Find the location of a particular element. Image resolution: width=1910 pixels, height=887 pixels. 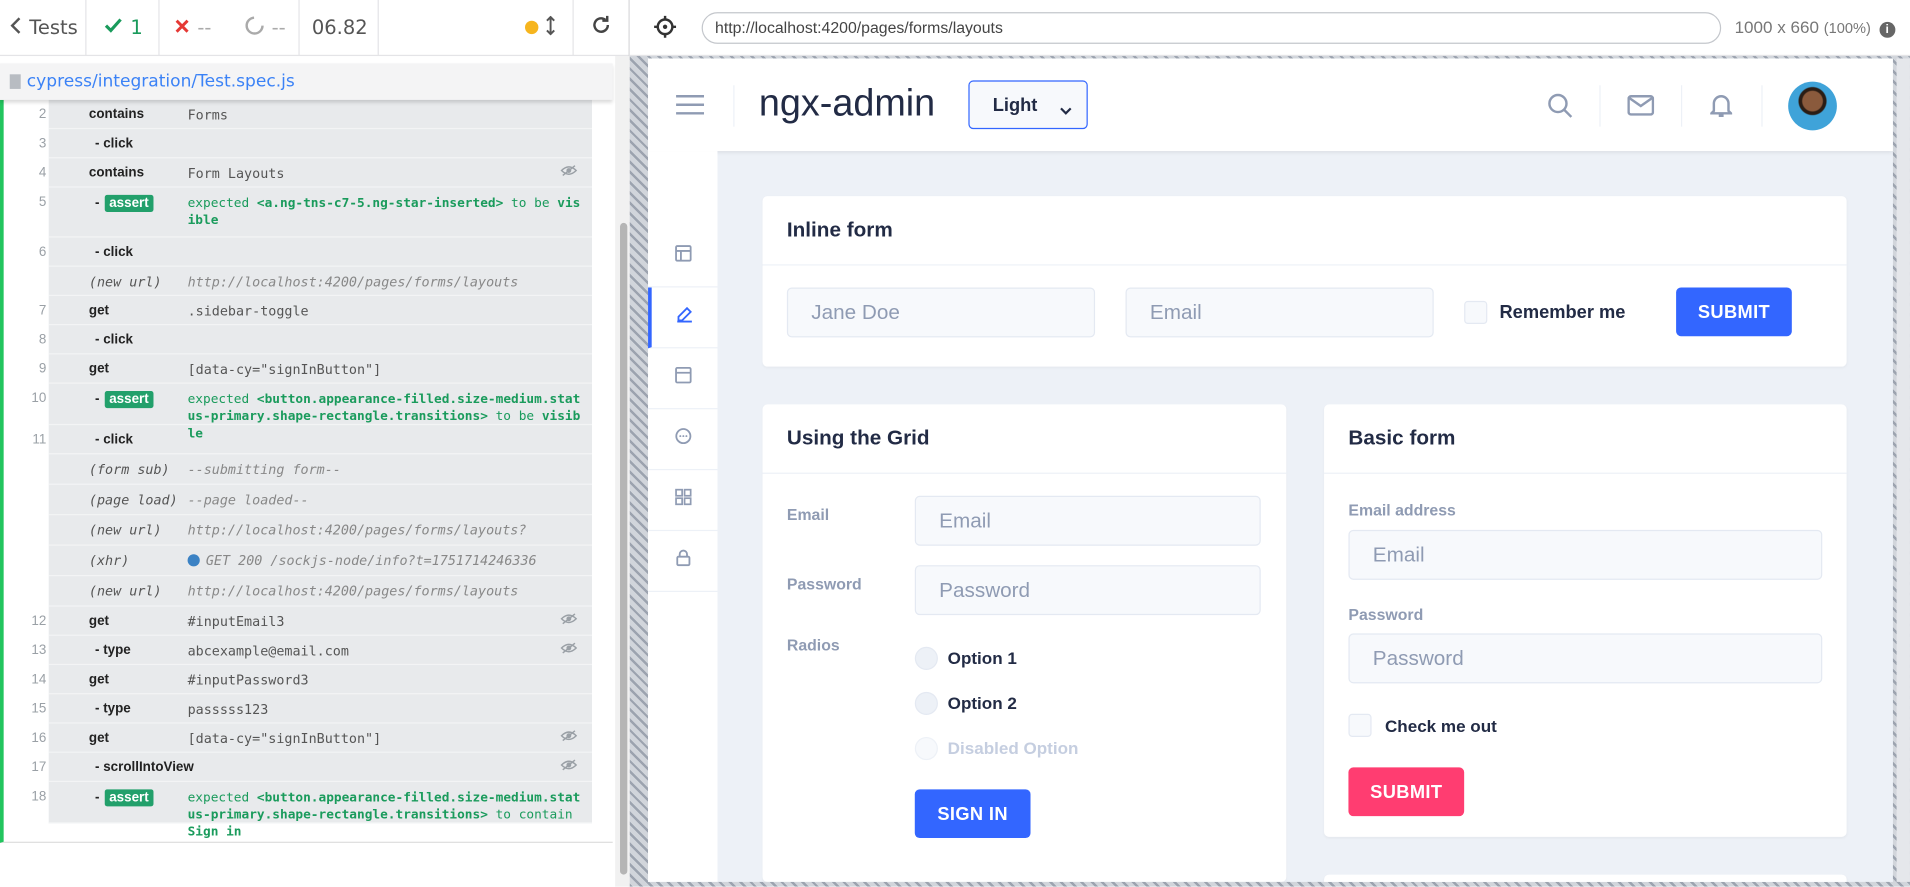

theme-select: Light is located at coordinates (1028, 105).